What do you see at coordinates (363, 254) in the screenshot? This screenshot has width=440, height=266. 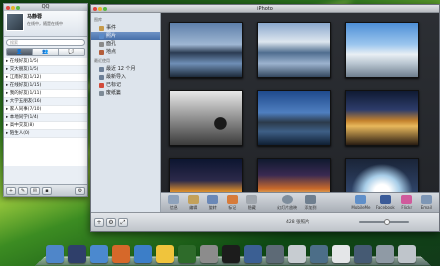 I see `quicktime-icon` at bounding box center [363, 254].